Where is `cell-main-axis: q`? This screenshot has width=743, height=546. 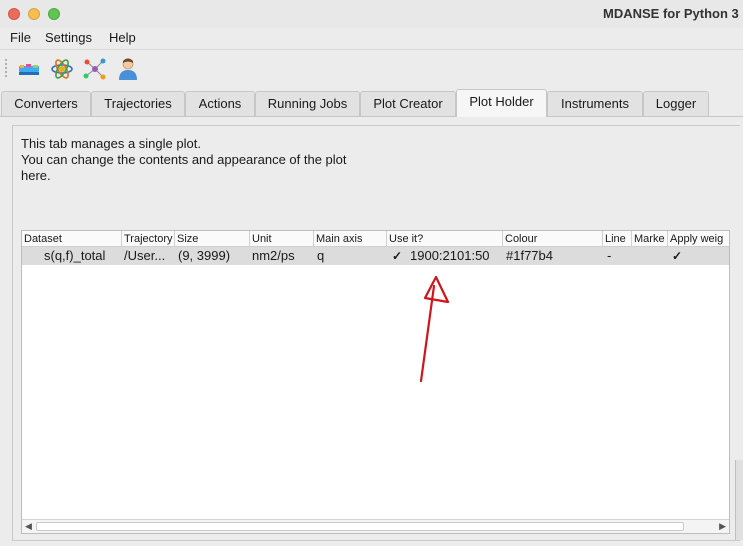
cell-main-axis: q is located at coordinates (347, 256).